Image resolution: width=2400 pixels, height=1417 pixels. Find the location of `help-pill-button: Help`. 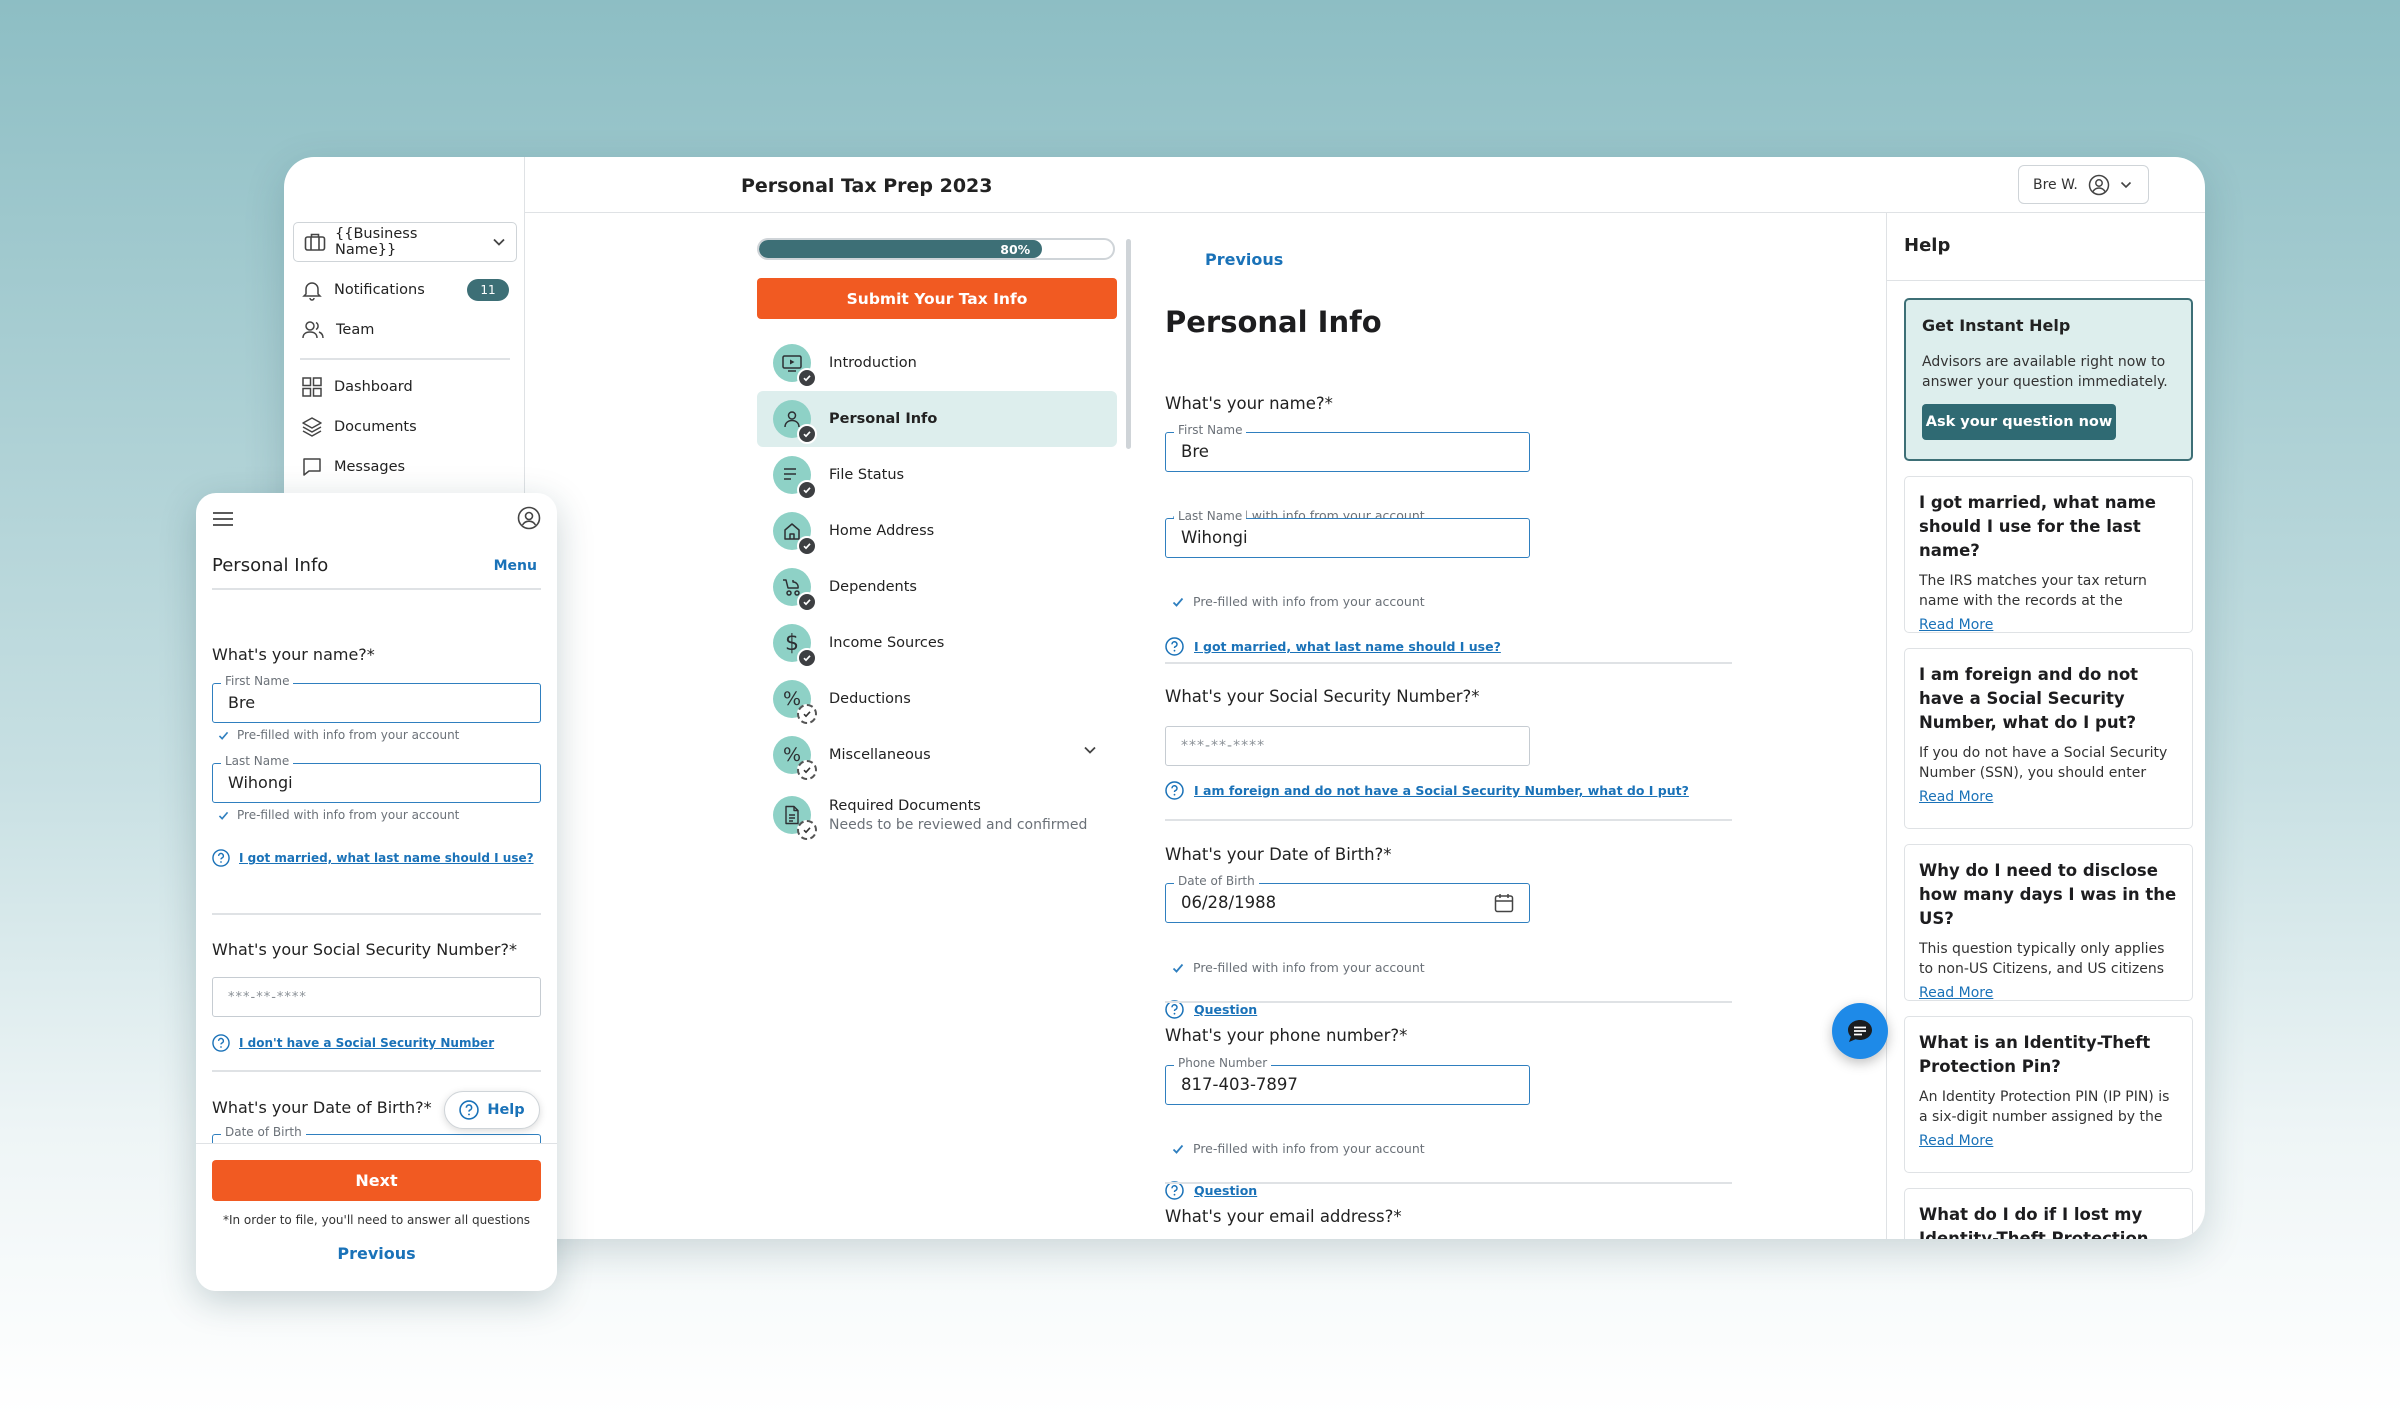

help-pill-button: Help is located at coordinates (492, 1110).